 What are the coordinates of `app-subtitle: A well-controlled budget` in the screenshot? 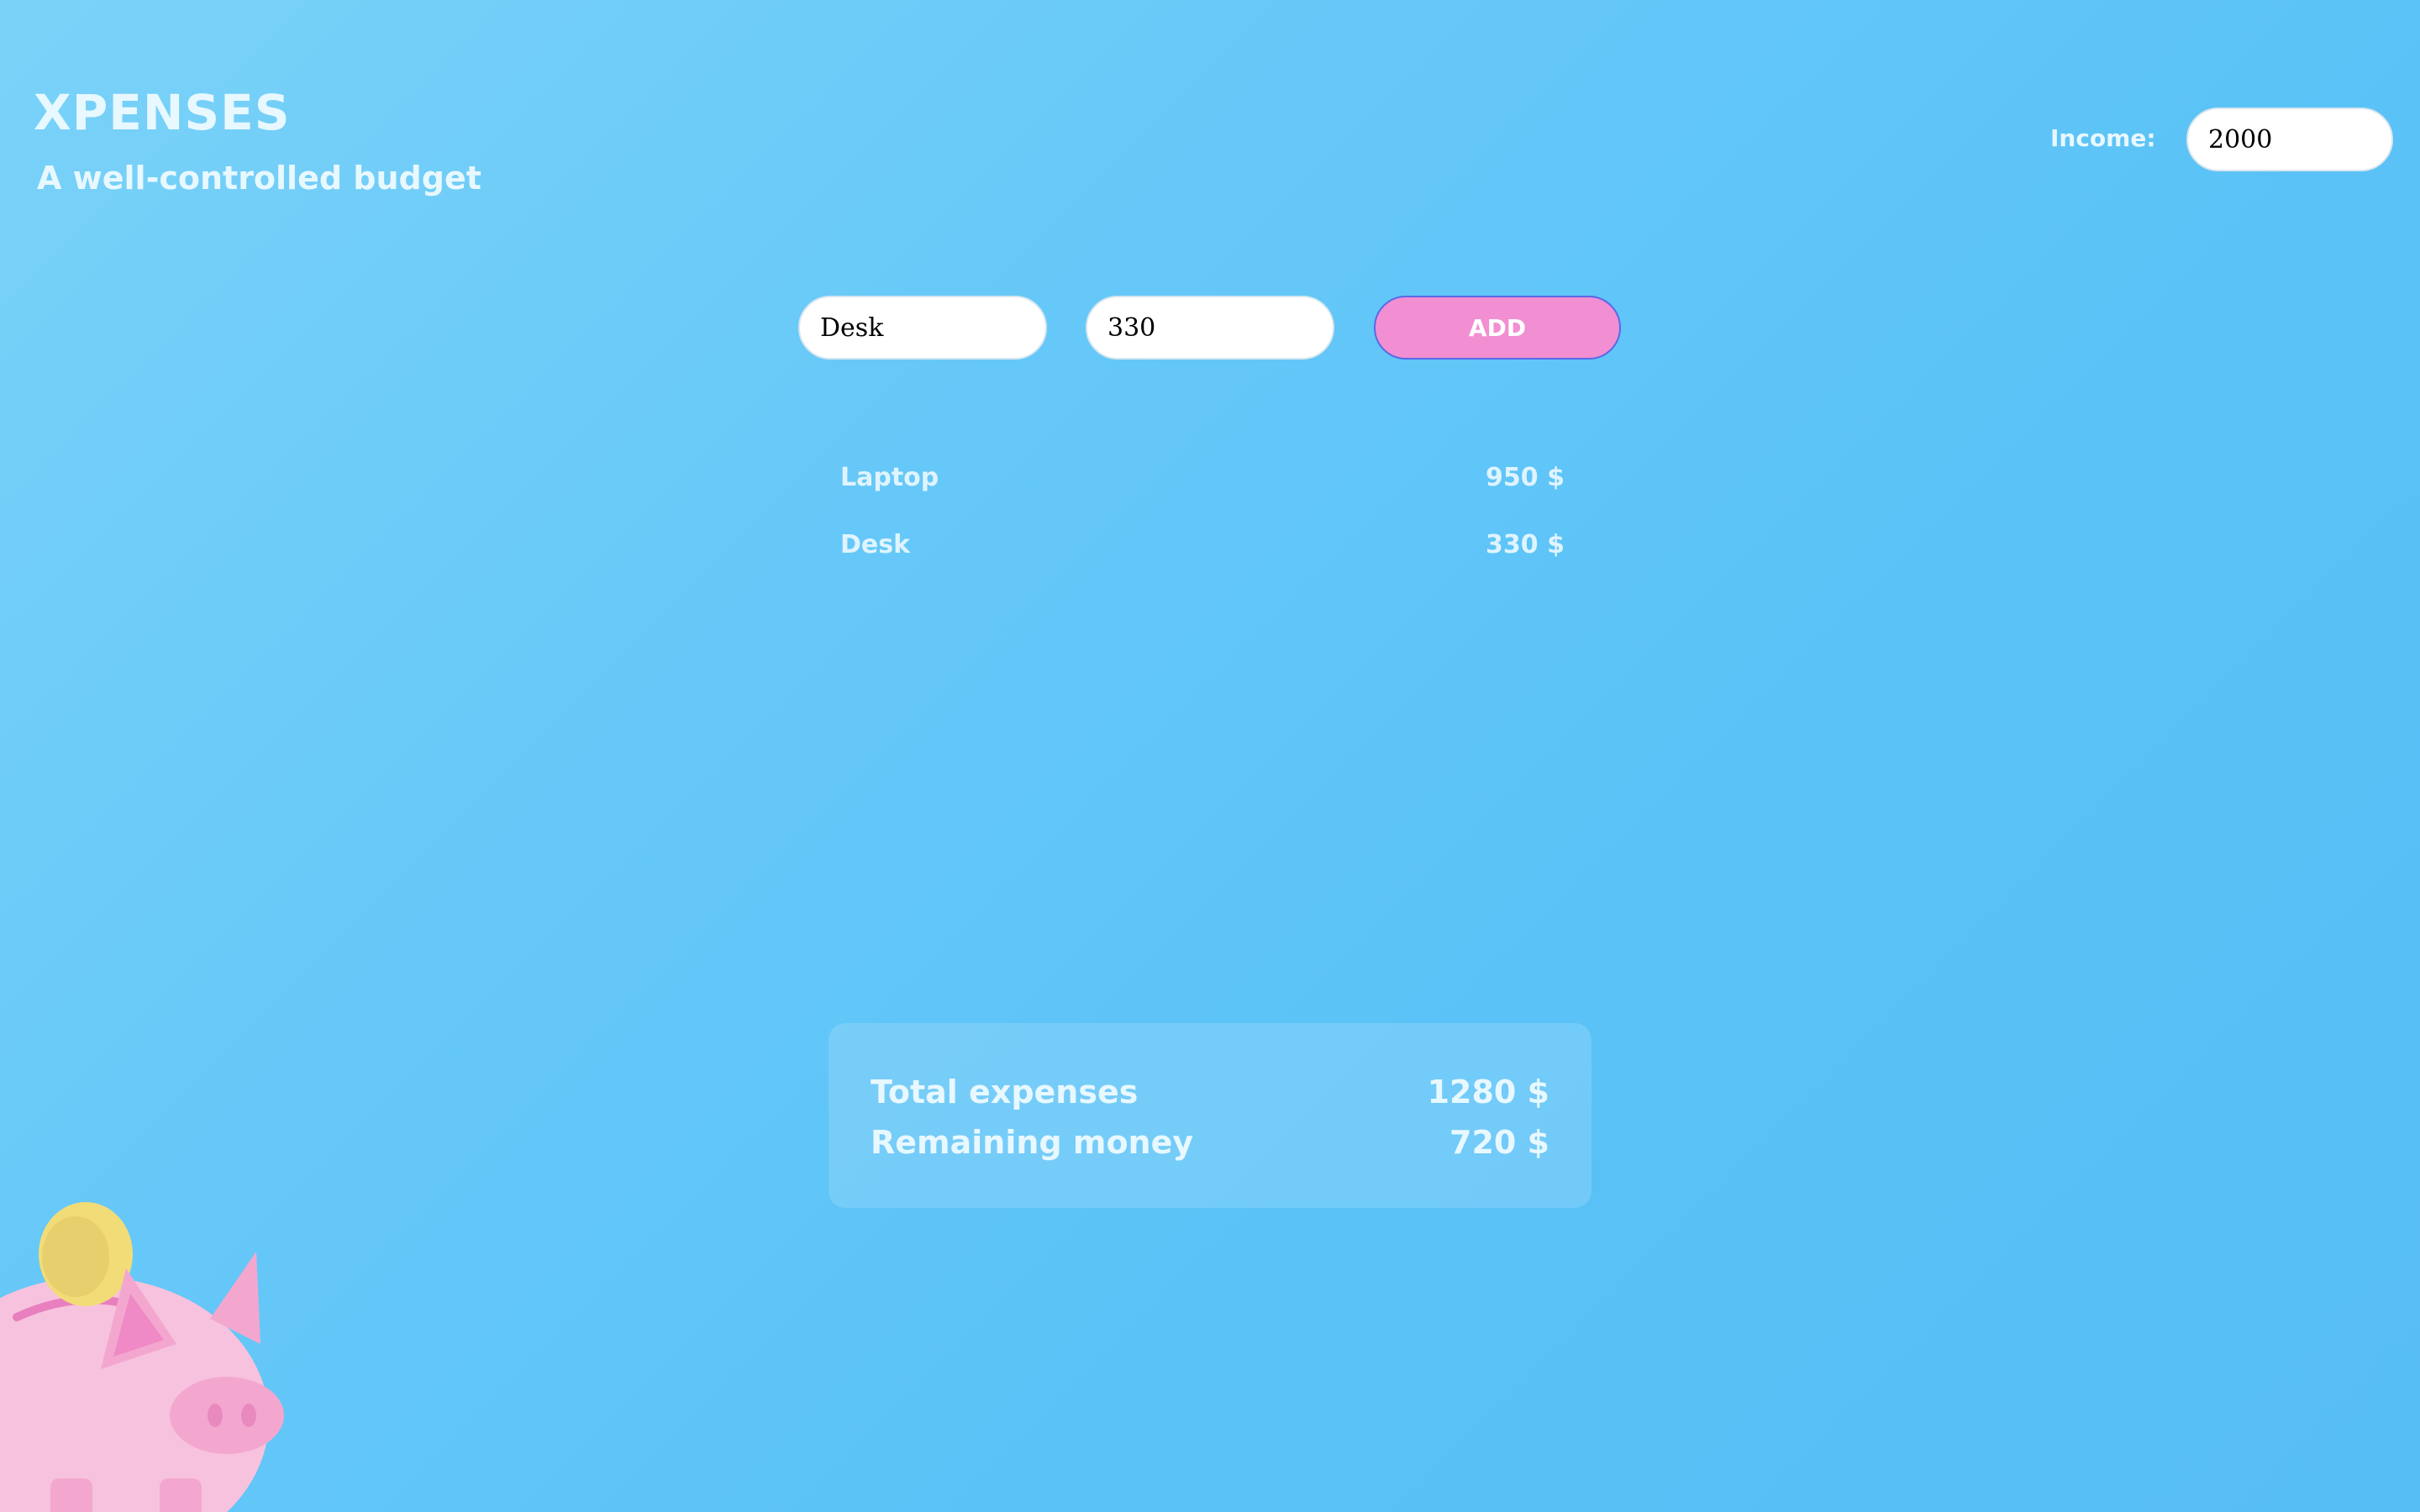 It's located at (259, 178).